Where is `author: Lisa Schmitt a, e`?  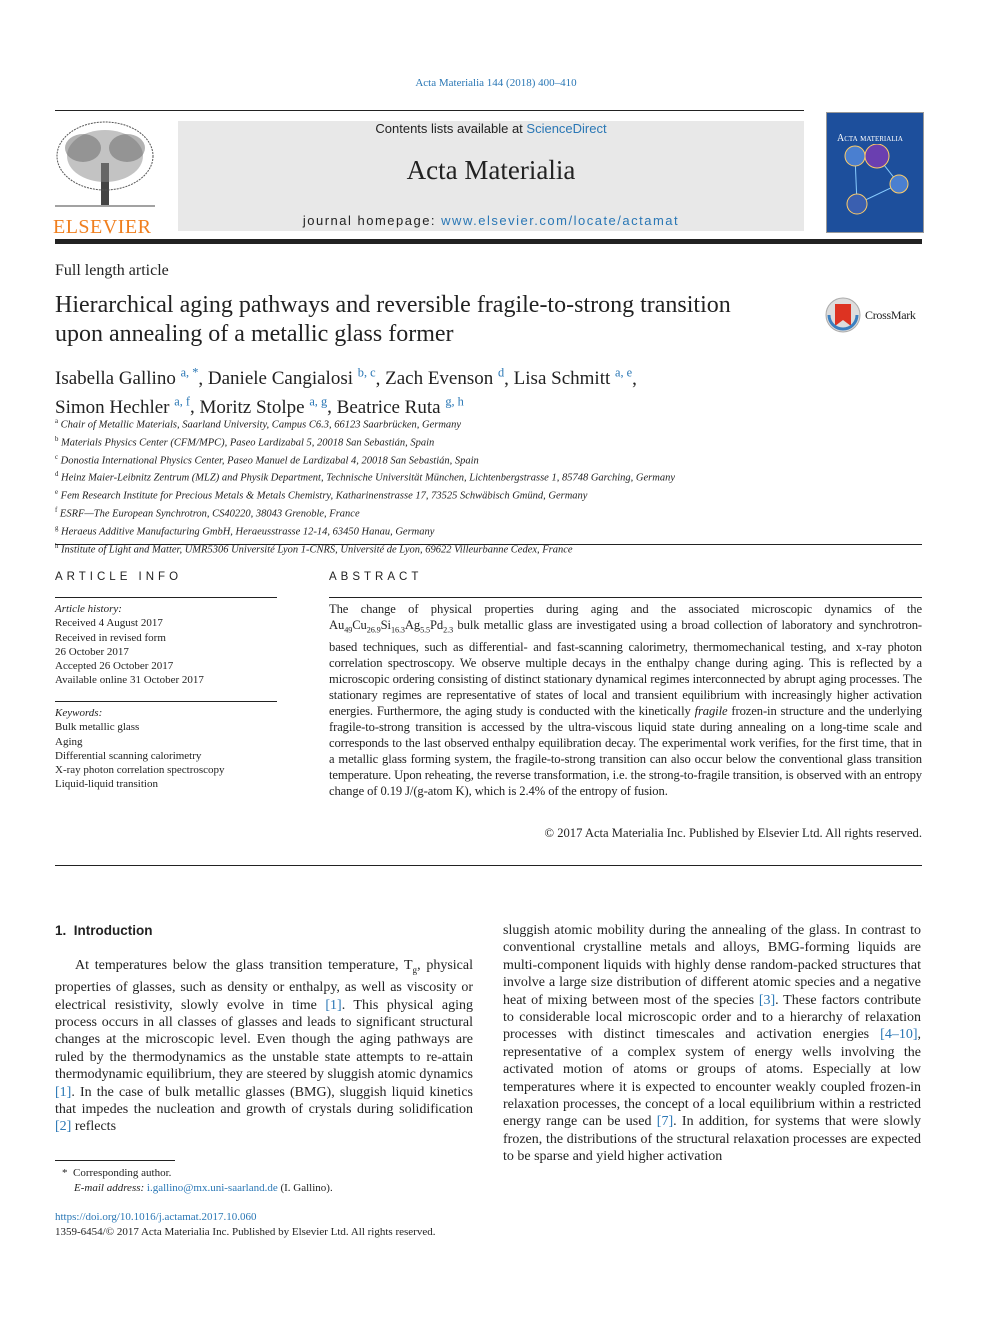
author: Lisa Schmitt a, e is located at coordinates (573, 377).